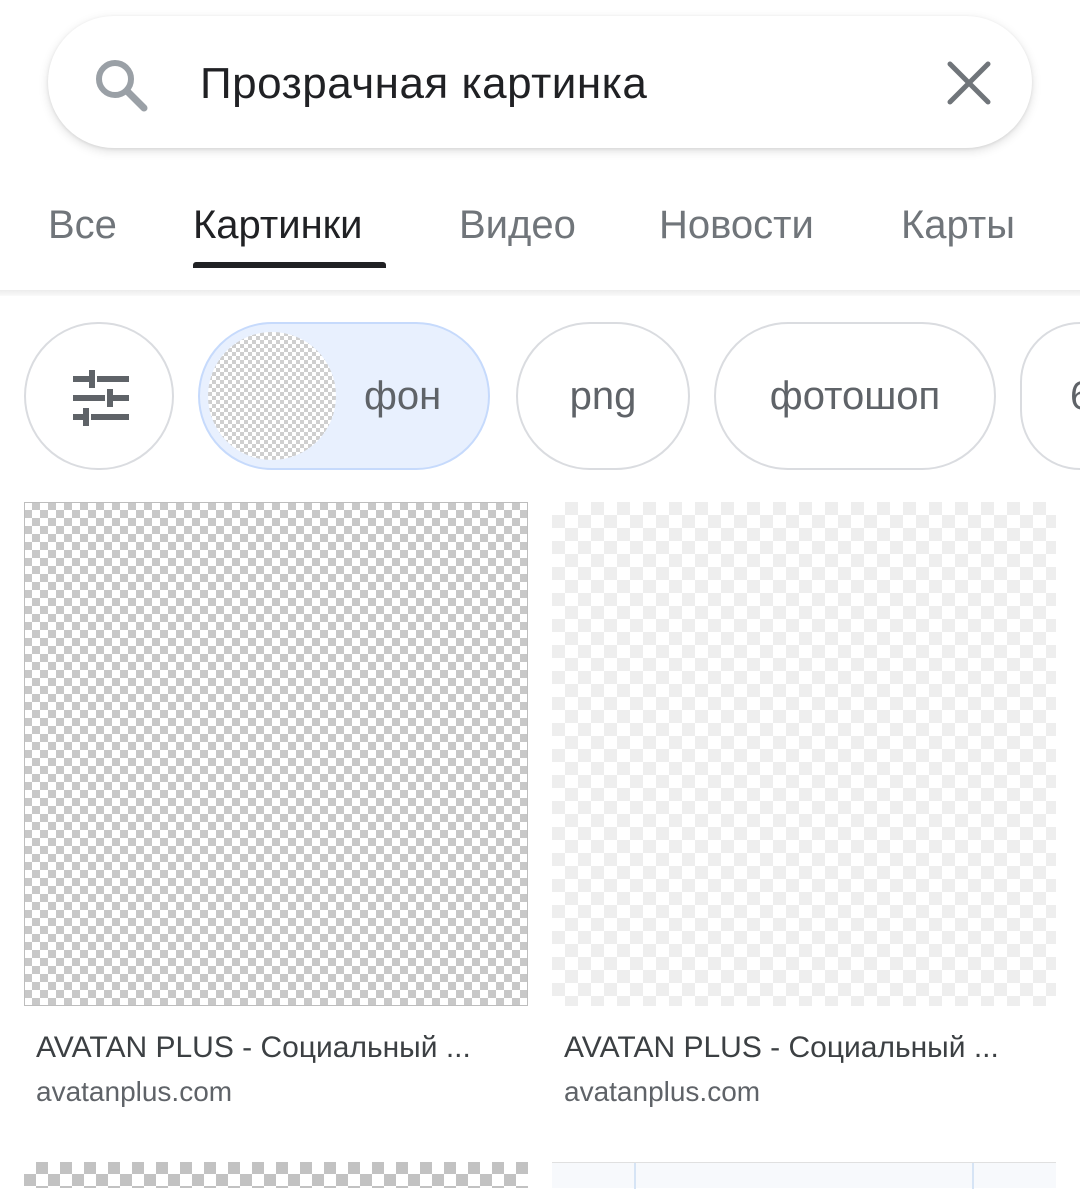 This screenshot has width=1080, height=1189. I want to click on filter-chip, so click(99, 396).